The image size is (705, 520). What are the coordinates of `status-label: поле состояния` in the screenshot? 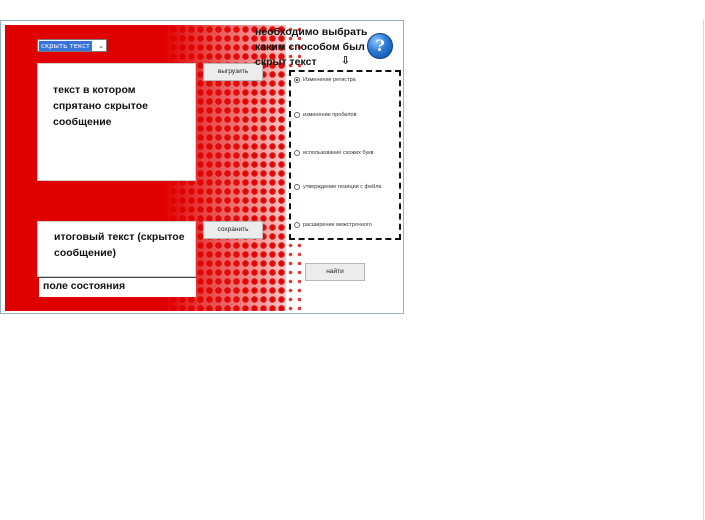 It's located at (84, 286).